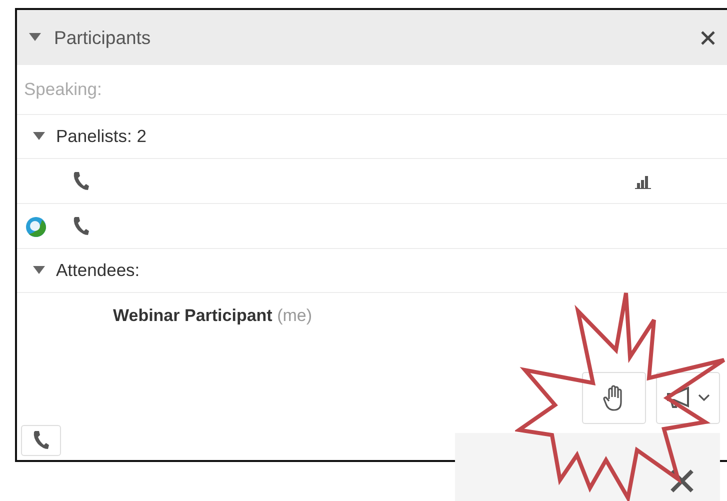  What do you see at coordinates (98, 270) in the screenshot?
I see `group-label: Attendees:` at bounding box center [98, 270].